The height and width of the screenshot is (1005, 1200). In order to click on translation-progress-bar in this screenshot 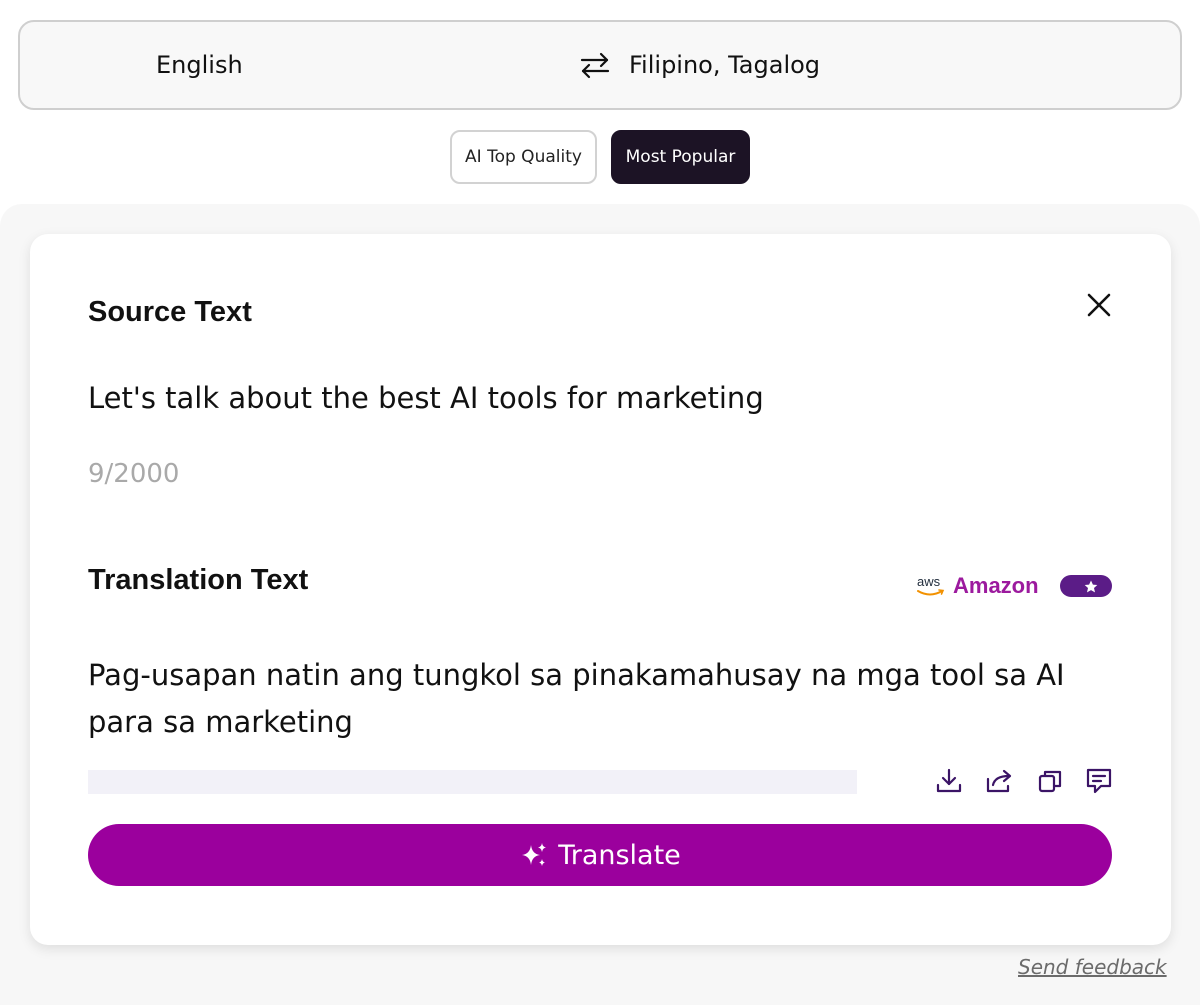, I will do `click(472, 782)`.